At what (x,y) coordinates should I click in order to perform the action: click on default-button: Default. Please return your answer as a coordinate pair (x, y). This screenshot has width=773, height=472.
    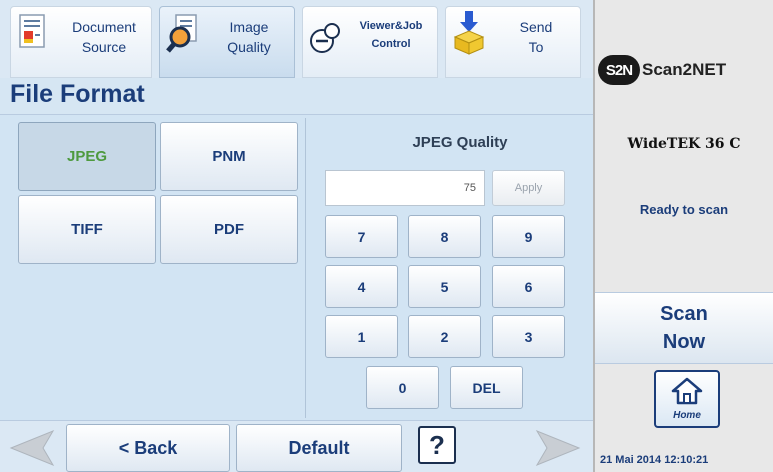
    Looking at the image, I should click on (319, 448).